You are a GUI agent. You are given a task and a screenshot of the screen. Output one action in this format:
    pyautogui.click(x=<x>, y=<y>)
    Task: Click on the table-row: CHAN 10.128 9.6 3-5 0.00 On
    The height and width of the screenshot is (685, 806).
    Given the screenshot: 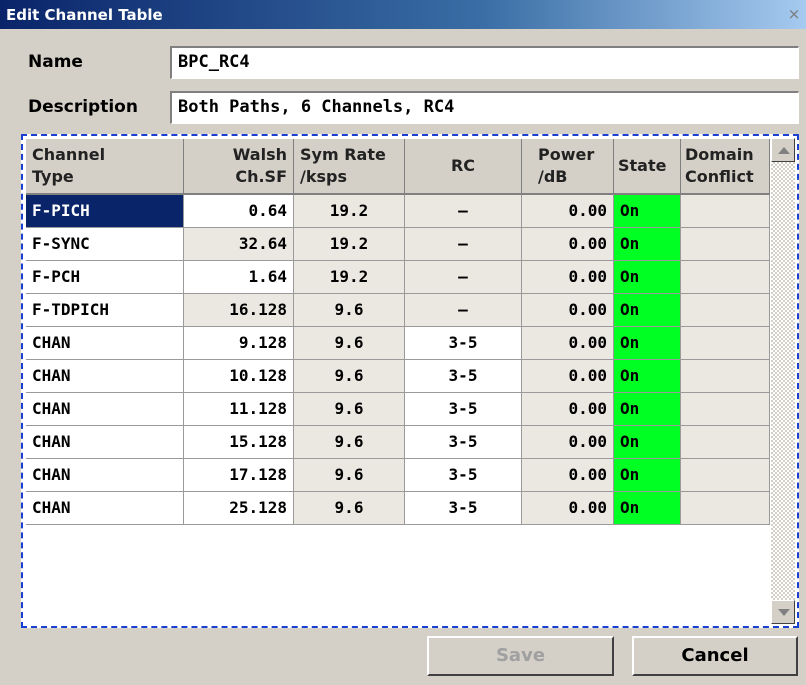 What is the action you would take?
    pyautogui.click(x=398, y=376)
    